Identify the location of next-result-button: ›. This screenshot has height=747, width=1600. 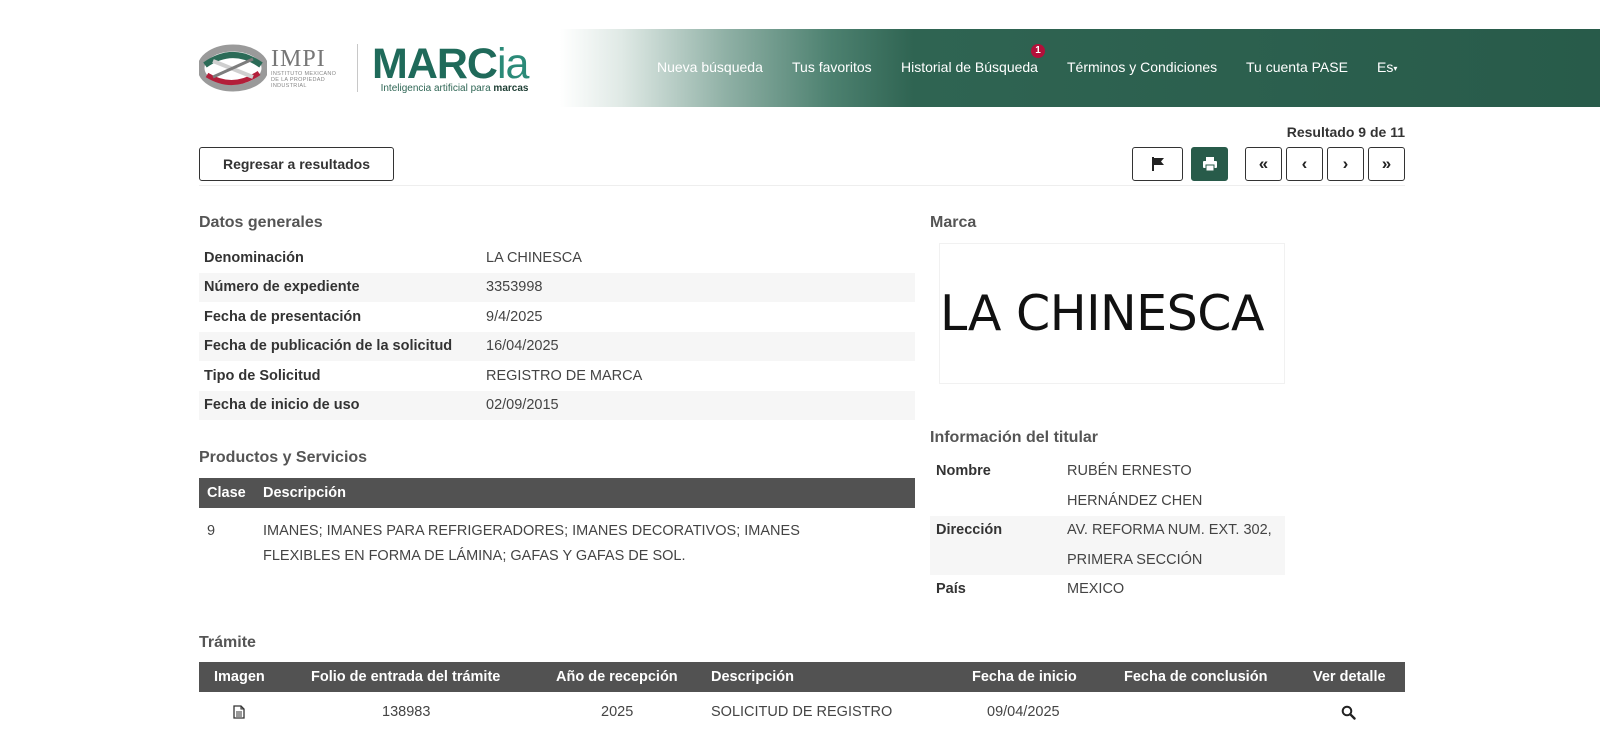
(1345, 164).